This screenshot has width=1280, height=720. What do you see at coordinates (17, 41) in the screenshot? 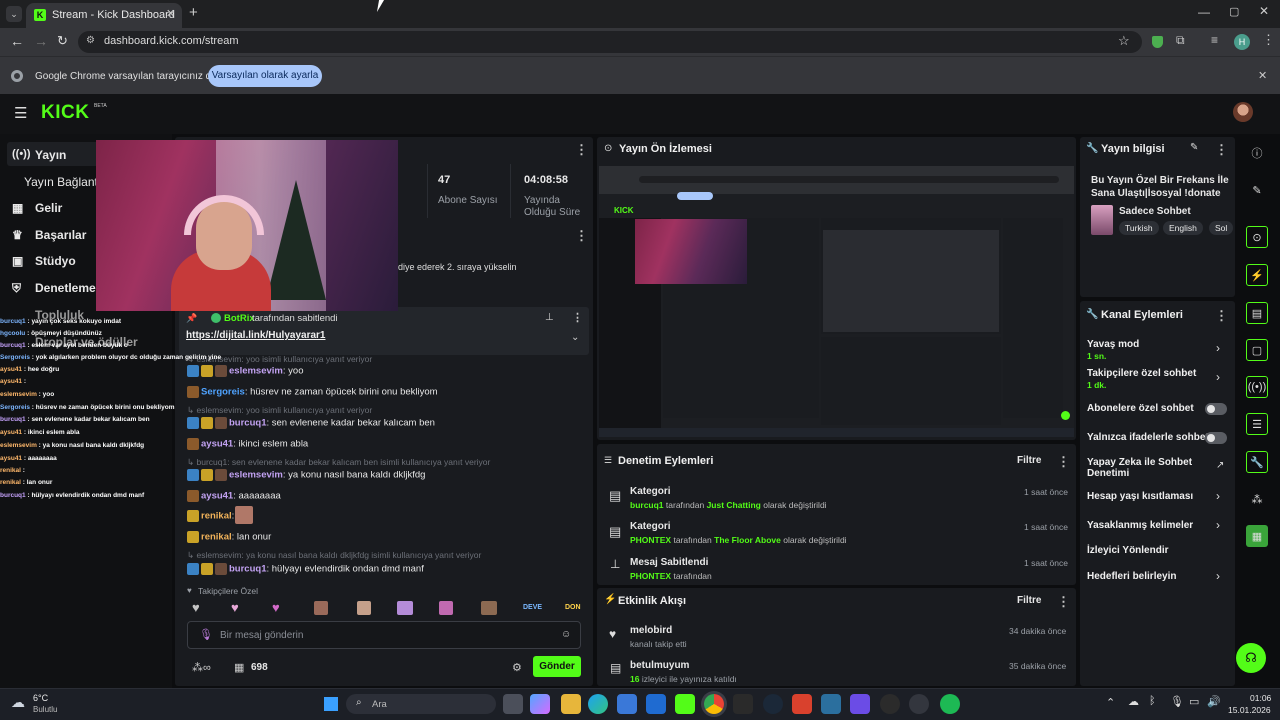
I see `back-icon: ←` at bounding box center [17, 41].